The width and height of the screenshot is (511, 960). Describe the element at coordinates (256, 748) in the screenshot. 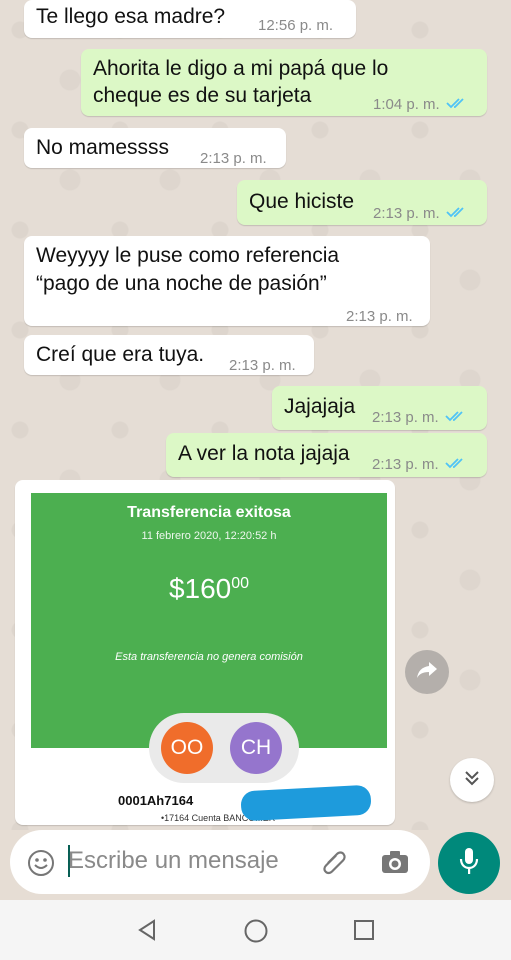

I see `avatar-recipient: CH` at that location.